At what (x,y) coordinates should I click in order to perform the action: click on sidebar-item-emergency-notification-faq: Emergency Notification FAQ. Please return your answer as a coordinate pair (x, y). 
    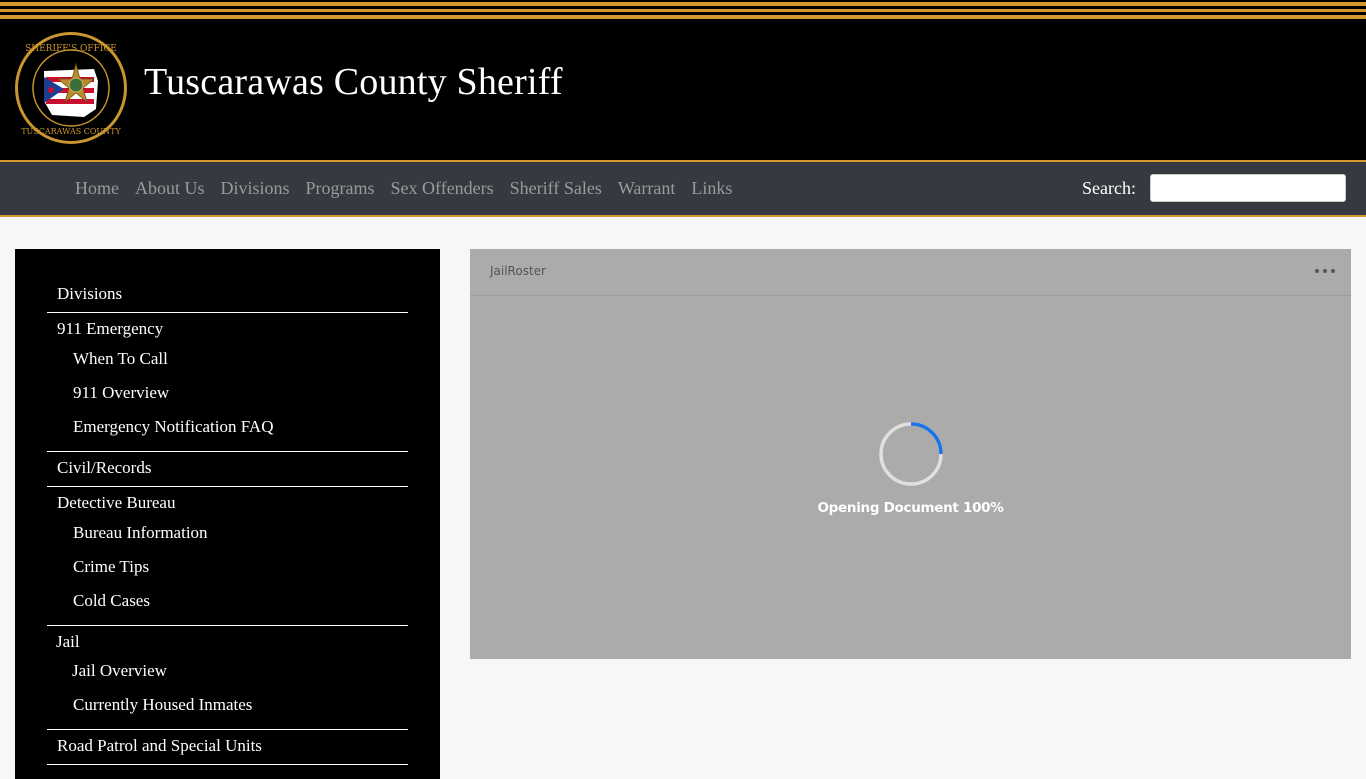
    Looking at the image, I should click on (173, 427).